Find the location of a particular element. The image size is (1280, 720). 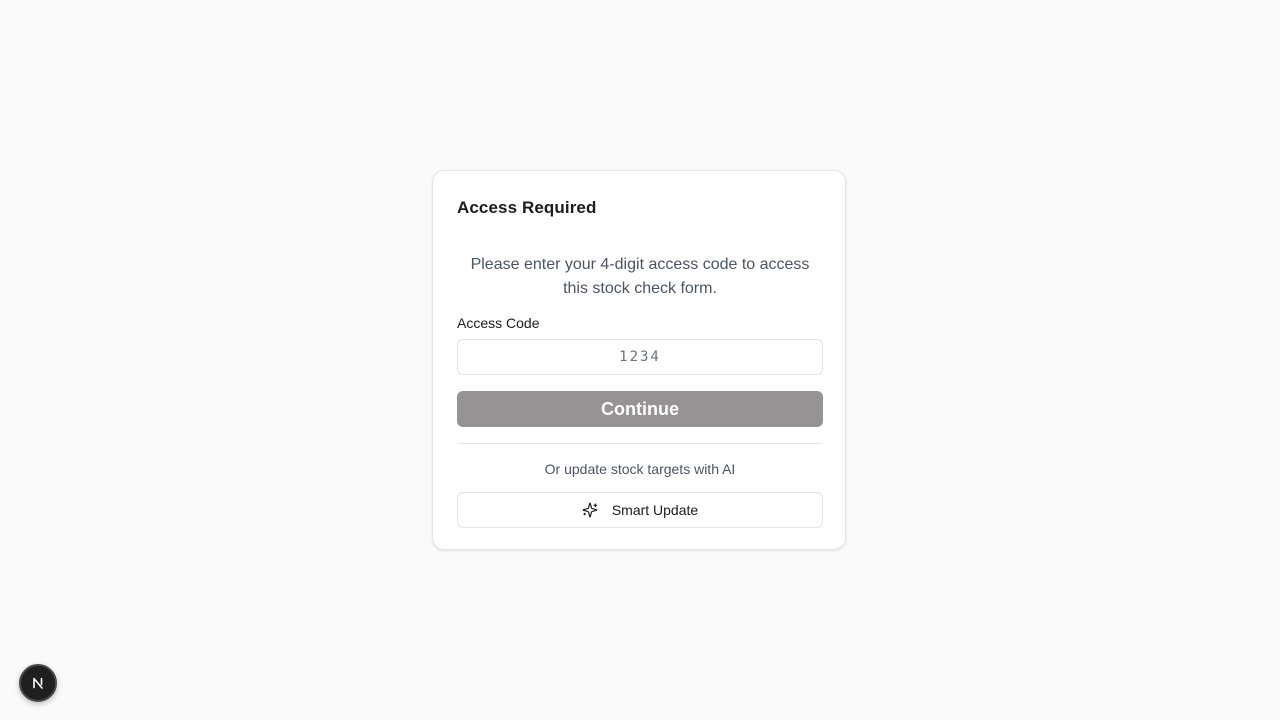

smart-update-label: Smart Update is located at coordinates (655, 510).